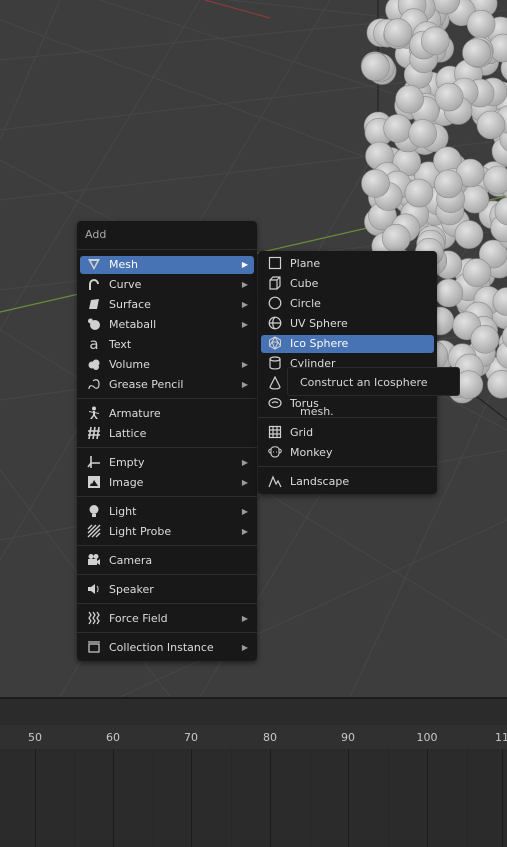  What do you see at coordinates (347, 404) in the screenshot?
I see `mesh-submenu-item-torus: Torus` at bounding box center [347, 404].